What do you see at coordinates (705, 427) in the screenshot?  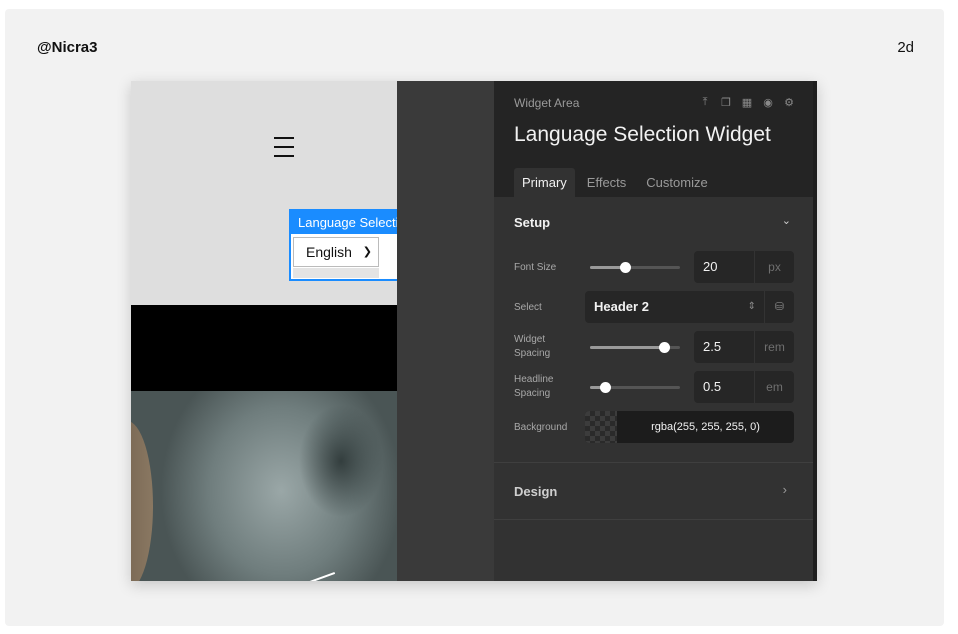 I see `background-color-value: rgba(255, 255, 255, 0)` at bounding box center [705, 427].